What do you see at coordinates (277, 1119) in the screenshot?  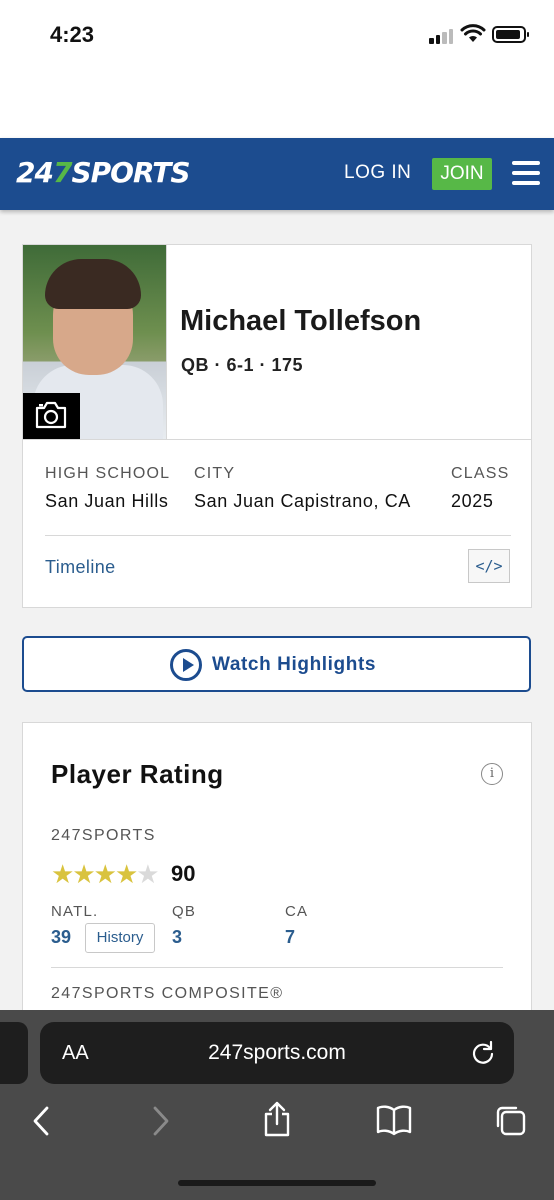 I see `share-icon` at bounding box center [277, 1119].